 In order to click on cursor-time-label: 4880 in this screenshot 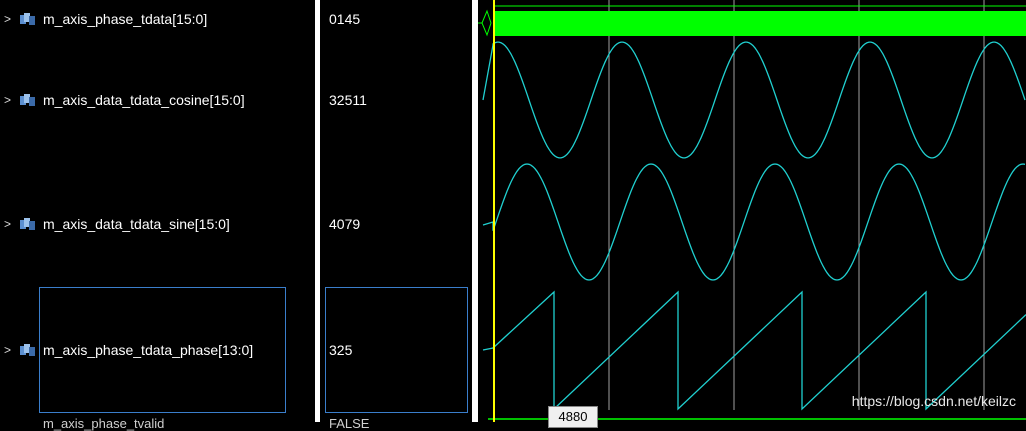, I will do `click(573, 417)`.